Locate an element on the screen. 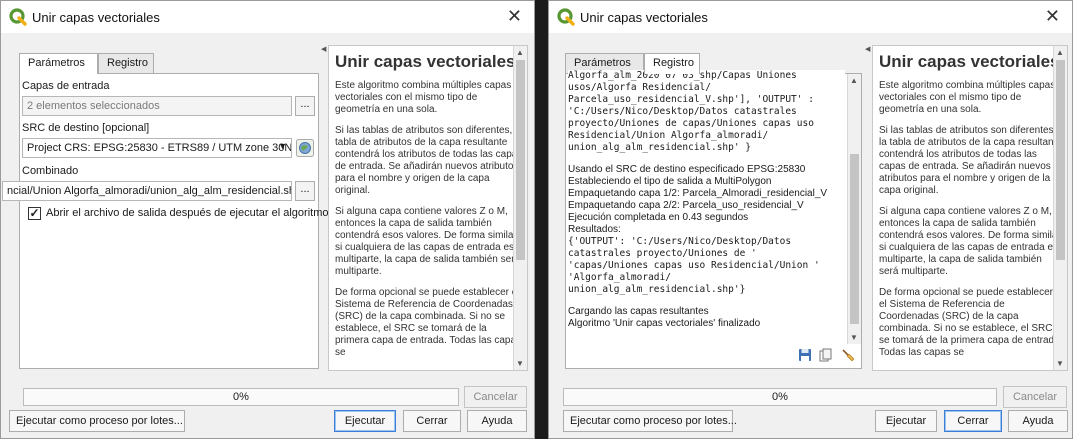 The width and height of the screenshot is (1073, 439). input-layers-field: 2 elementos seleccionados is located at coordinates (157, 106).